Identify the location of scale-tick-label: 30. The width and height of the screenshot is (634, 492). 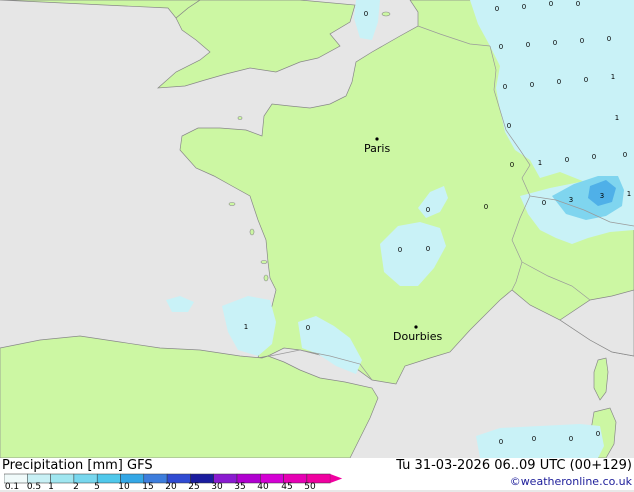
(217, 487).